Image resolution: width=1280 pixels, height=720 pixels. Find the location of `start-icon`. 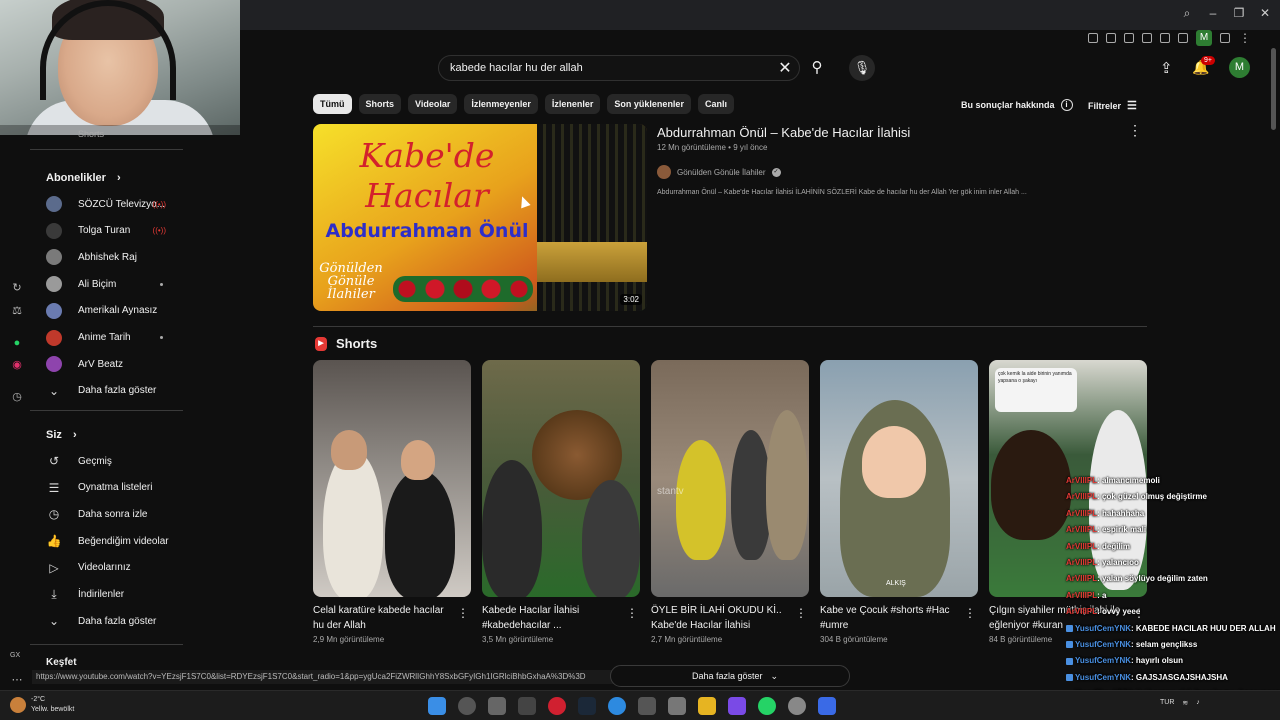

start-icon is located at coordinates (437, 706).